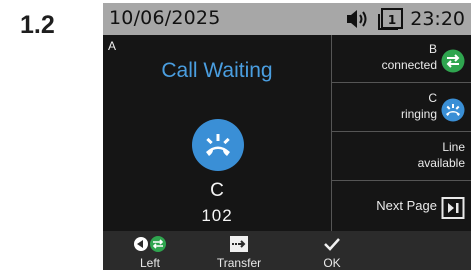 The height and width of the screenshot is (270, 475). I want to click on caller-name: C, so click(217, 190).